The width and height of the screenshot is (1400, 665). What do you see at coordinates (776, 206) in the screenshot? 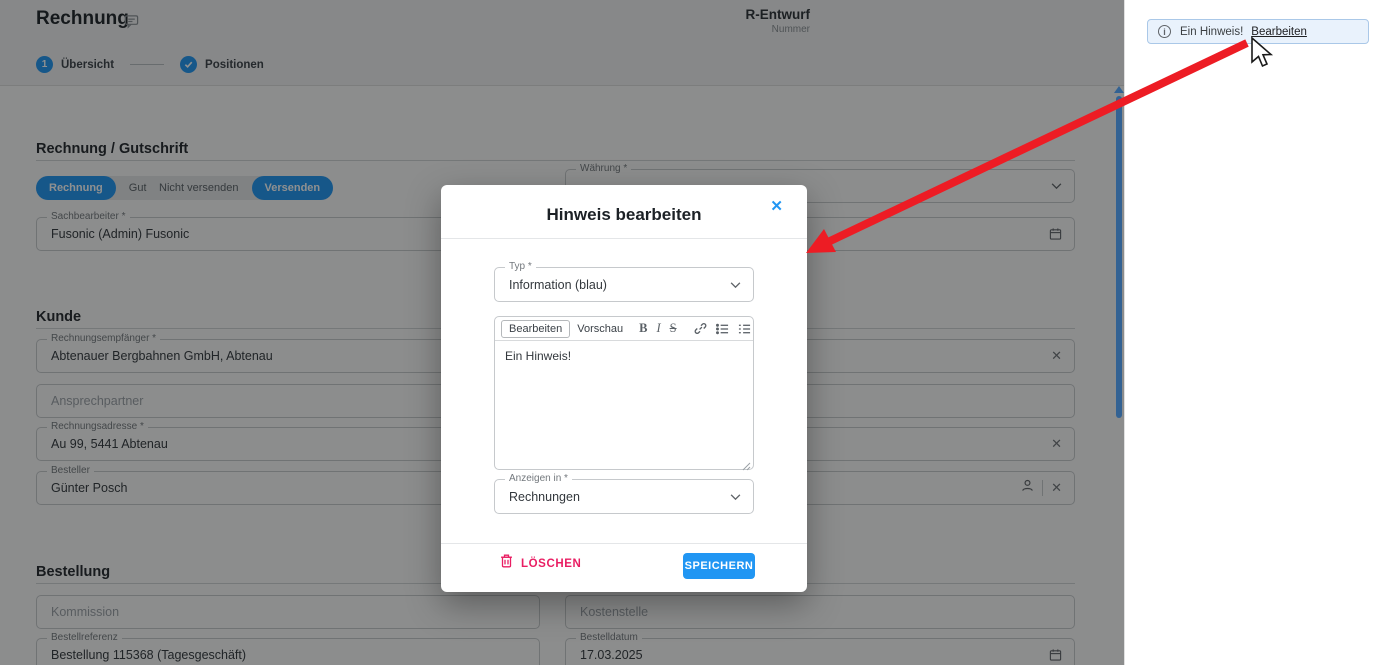
I see `close-icon: ✕` at bounding box center [776, 206].